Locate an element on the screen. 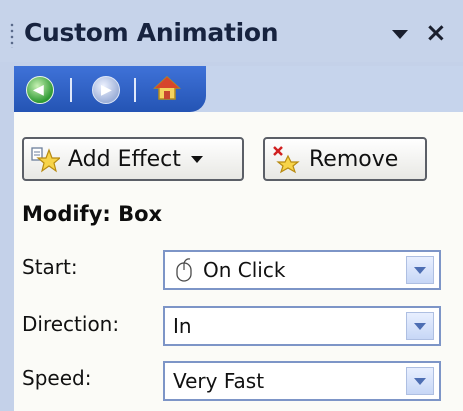 The height and width of the screenshot is (411, 463). mouse-click-icon is located at coordinates (184, 270).